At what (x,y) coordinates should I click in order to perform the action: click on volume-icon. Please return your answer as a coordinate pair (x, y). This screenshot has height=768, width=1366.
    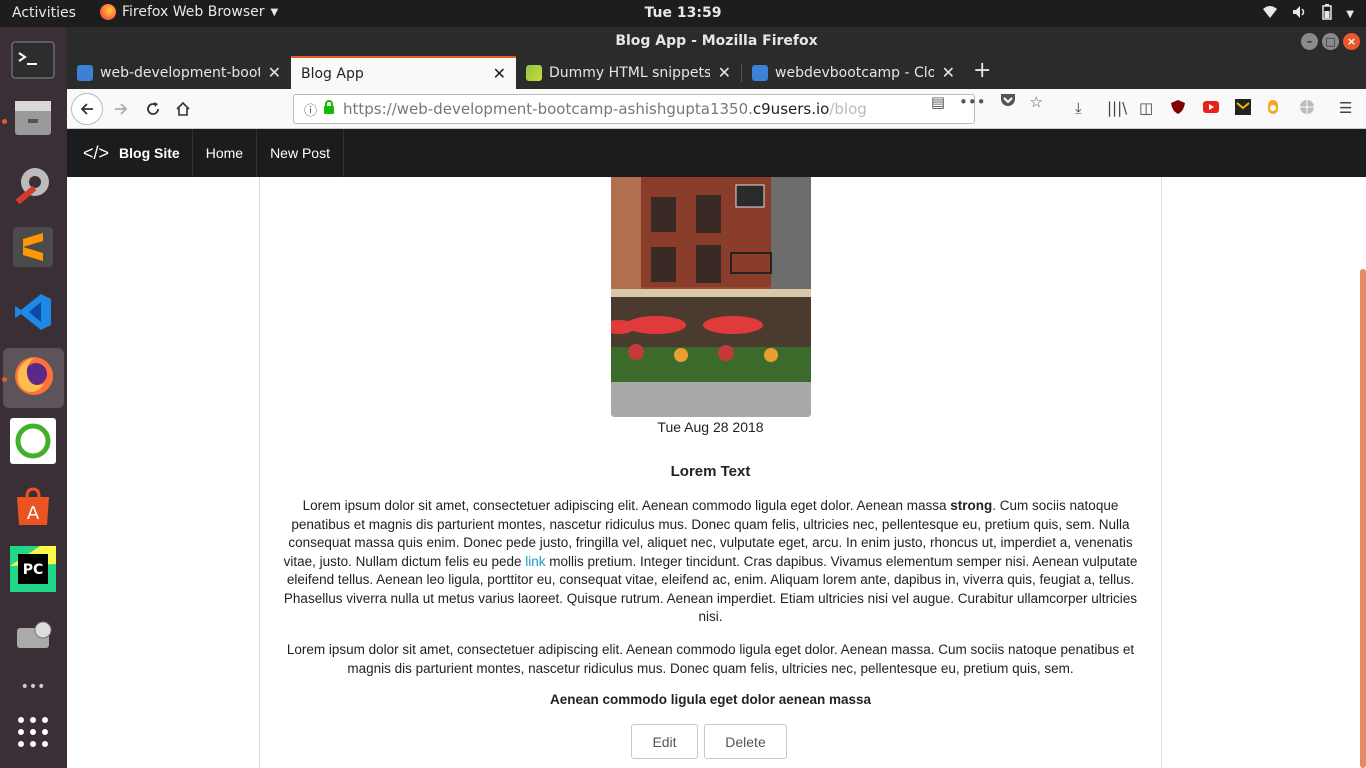
    Looking at the image, I should click on (1300, 14).